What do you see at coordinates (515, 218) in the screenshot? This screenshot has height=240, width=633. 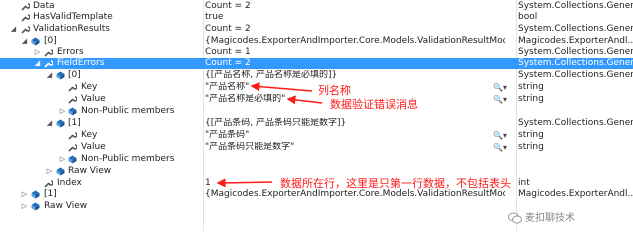 I see `wechat-icon` at bounding box center [515, 218].